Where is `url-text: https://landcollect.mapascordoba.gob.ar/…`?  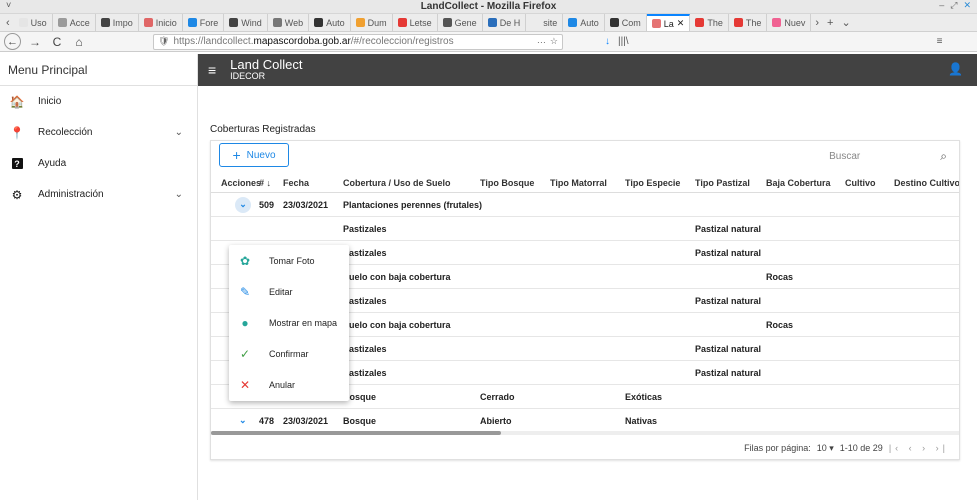
url-text: https://landcollect.mapascordoba.gob.ar/… is located at coordinates (352, 41).